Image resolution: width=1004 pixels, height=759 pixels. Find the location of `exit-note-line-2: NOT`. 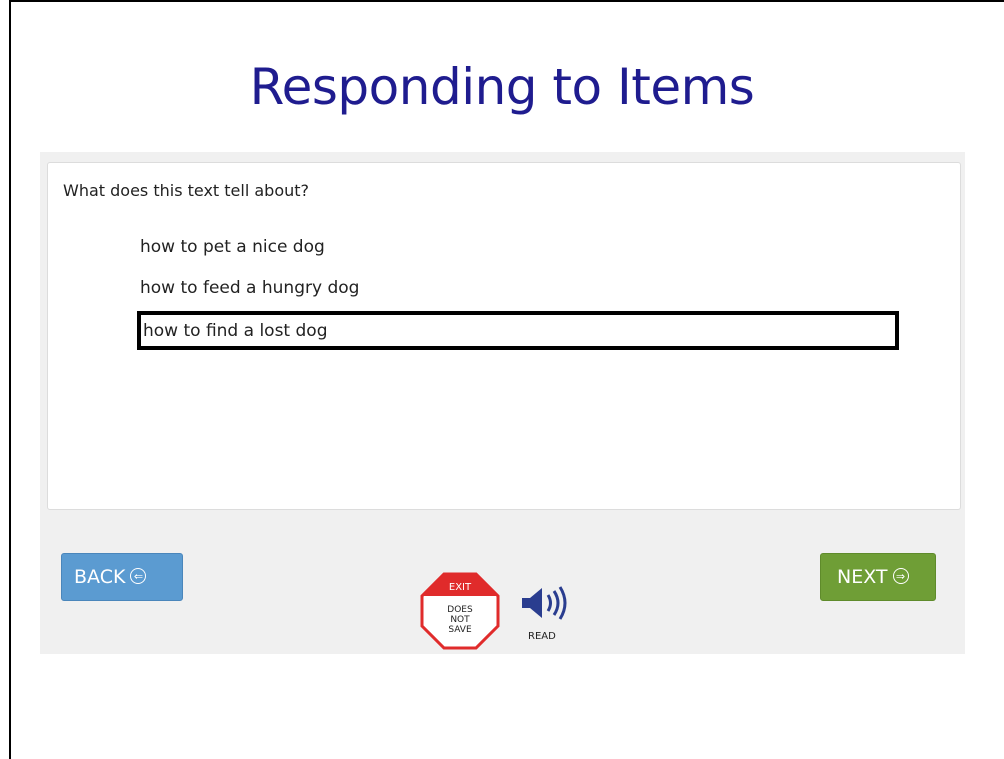

exit-note-line-2: NOT is located at coordinates (460, 620).